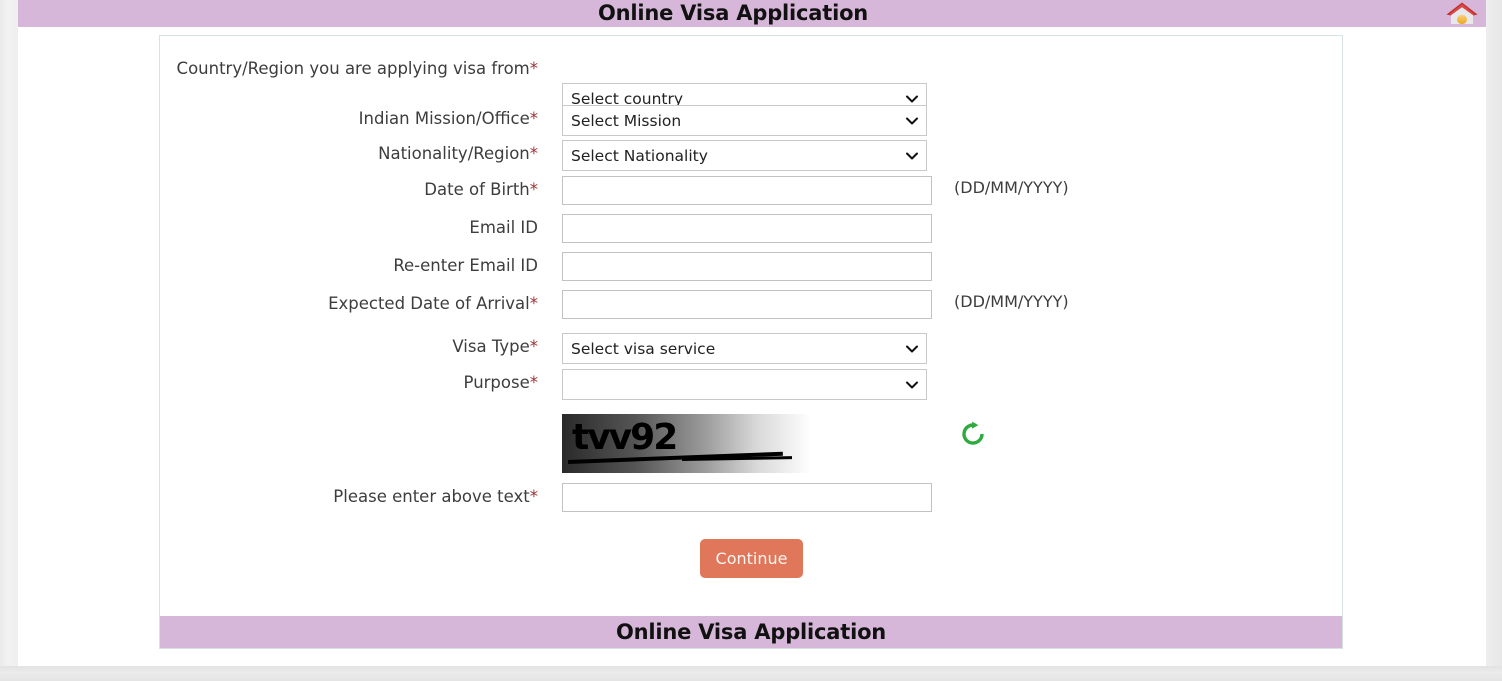 This screenshot has width=1502, height=681. Describe the element at coordinates (751, 673) in the screenshot. I see `bottom-strip` at that location.